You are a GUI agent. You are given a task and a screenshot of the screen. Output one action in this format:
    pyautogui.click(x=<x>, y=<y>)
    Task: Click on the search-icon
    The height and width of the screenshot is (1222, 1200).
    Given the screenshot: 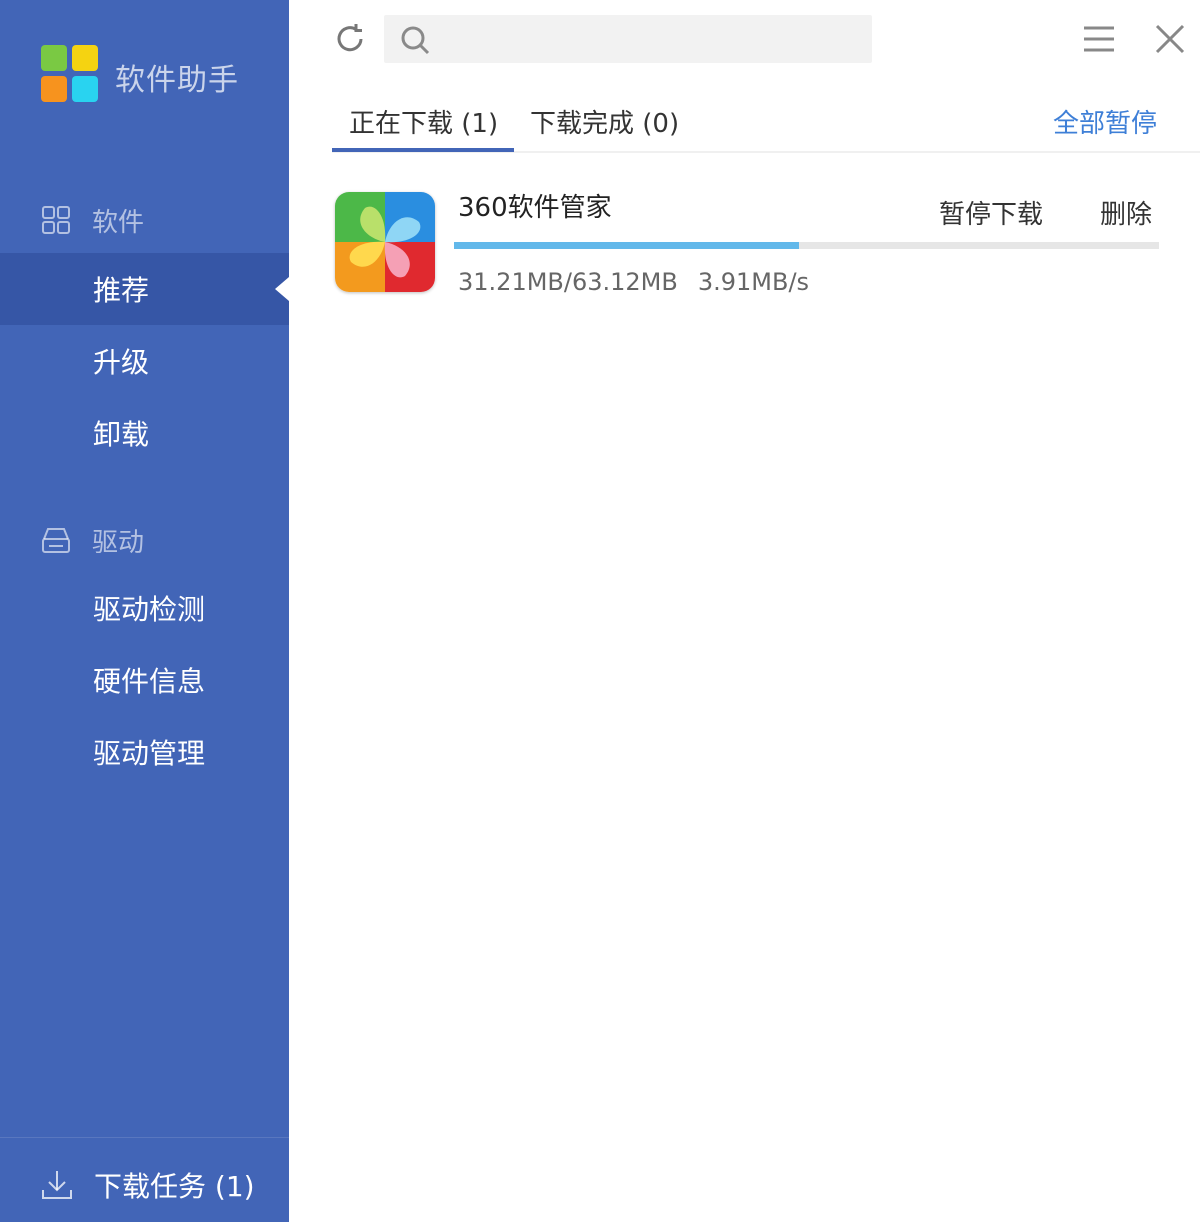 What is the action you would take?
    pyautogui.click(x=415, y=40)
    